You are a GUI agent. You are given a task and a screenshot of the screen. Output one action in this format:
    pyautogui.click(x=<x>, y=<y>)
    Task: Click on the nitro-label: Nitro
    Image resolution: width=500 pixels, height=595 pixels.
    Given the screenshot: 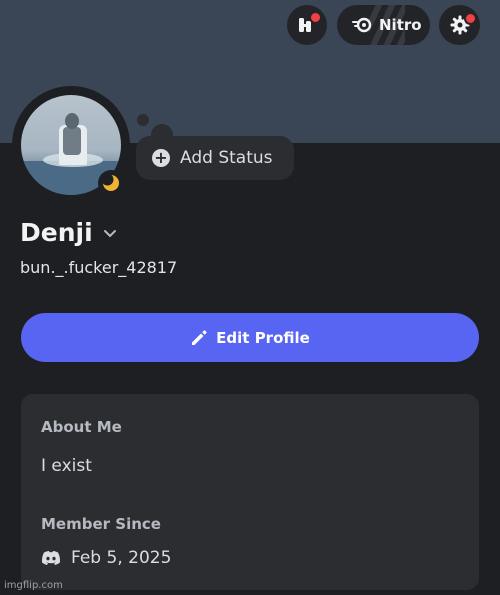 What is the action you would take?
    pyautogui.click(x=400, y=25)
    